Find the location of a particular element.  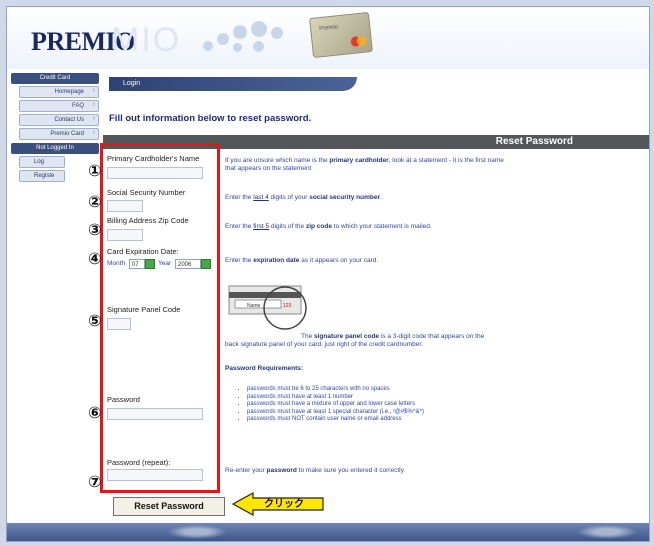

decorative-dots is located at coordinates (248, 41).